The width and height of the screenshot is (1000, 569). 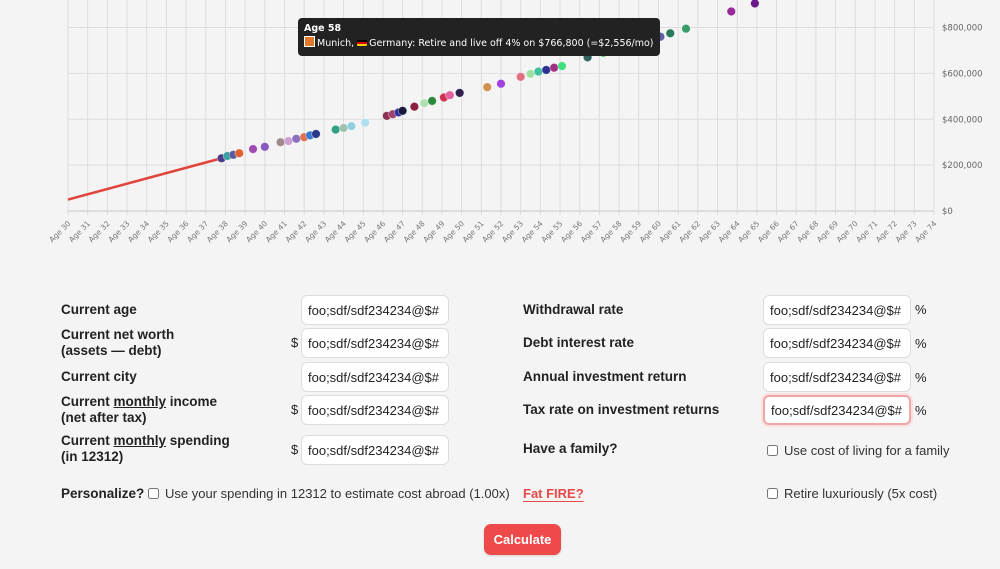 I want to click on y-tick-label: $200,000, so click(x=962, y=166).